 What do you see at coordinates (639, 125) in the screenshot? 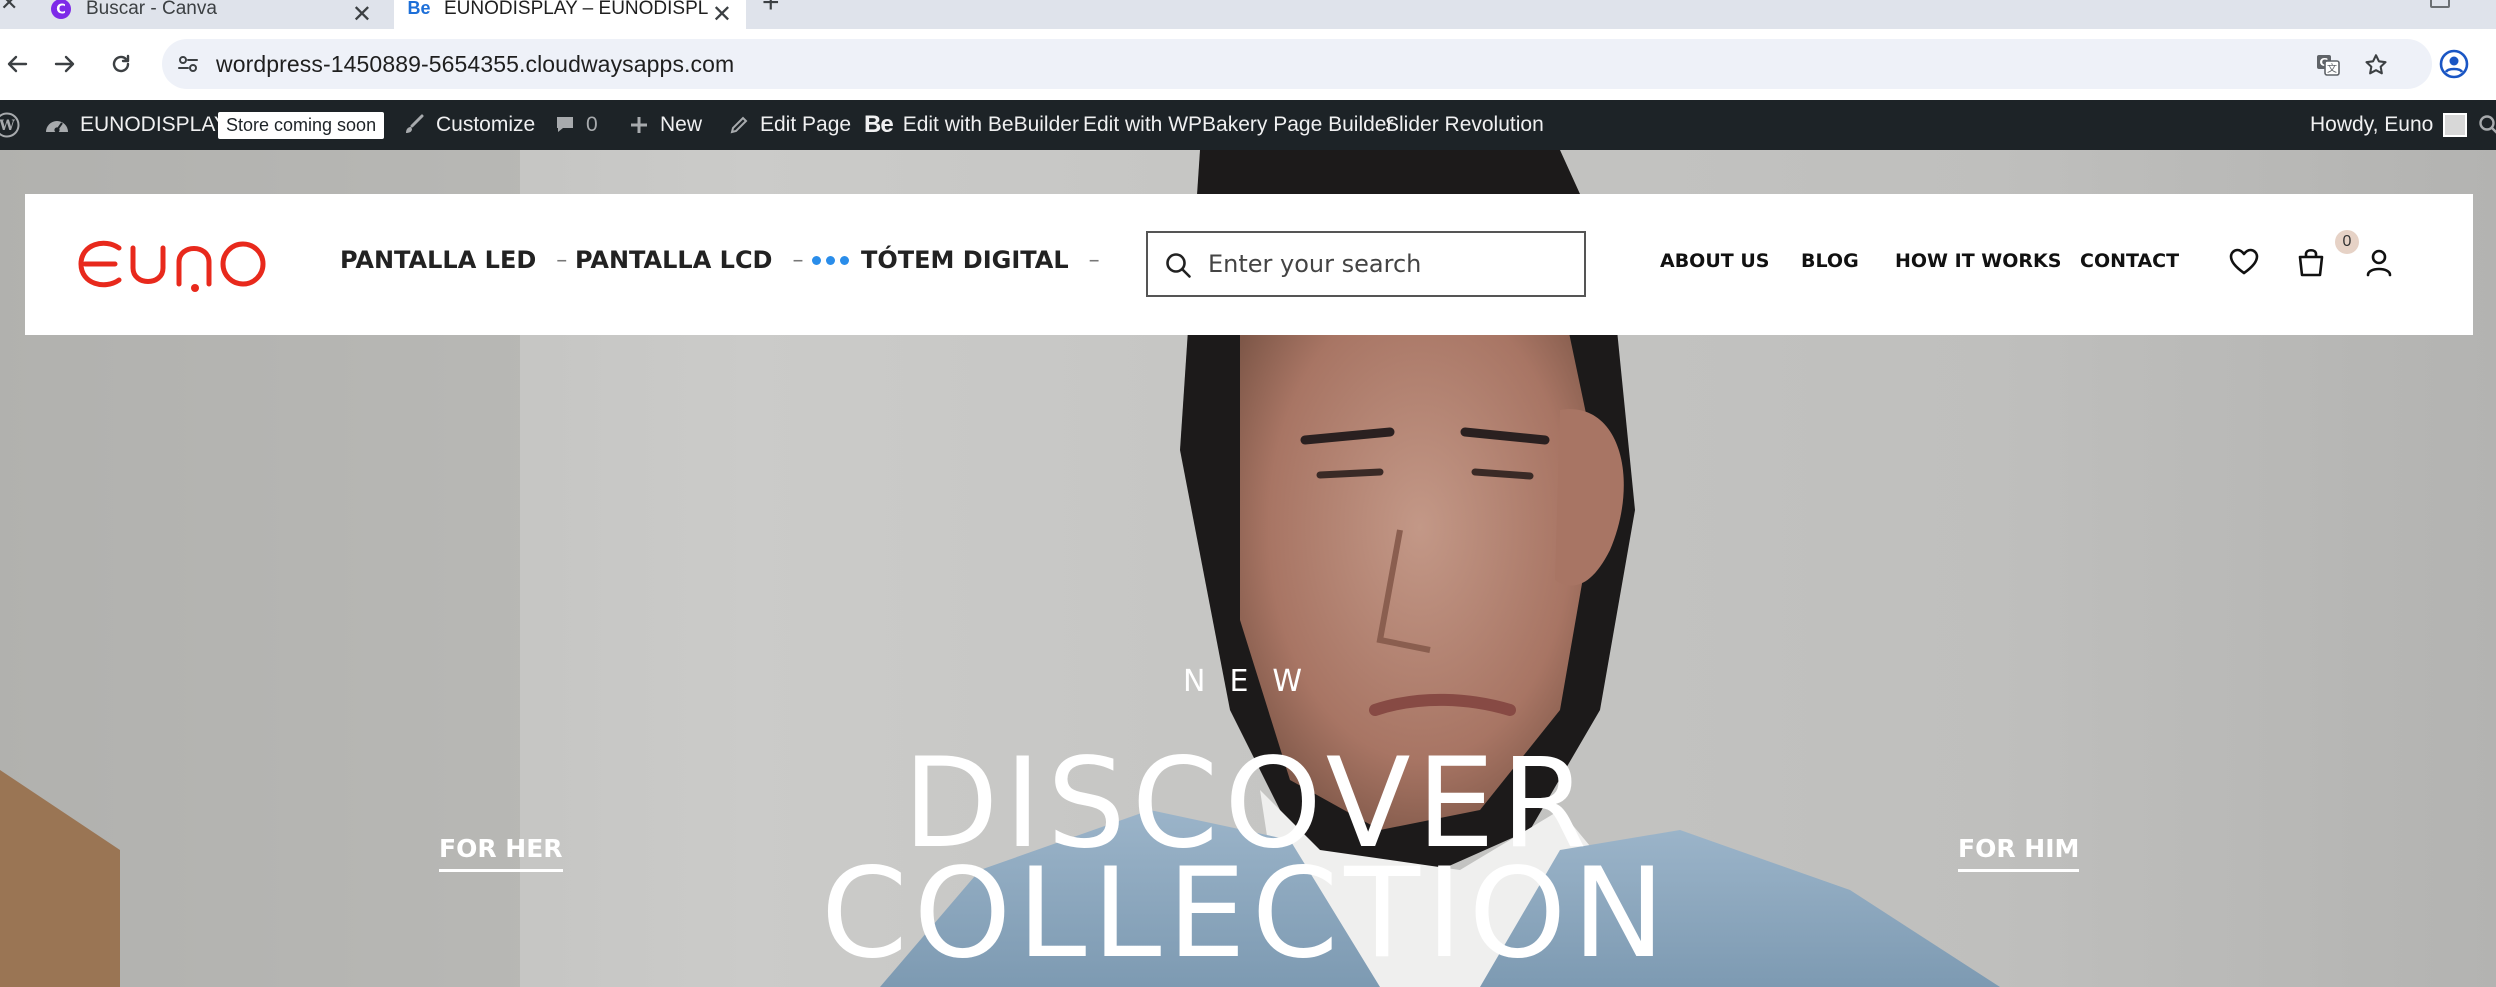
I see `plus-icon` at bounding box center [639, 125].